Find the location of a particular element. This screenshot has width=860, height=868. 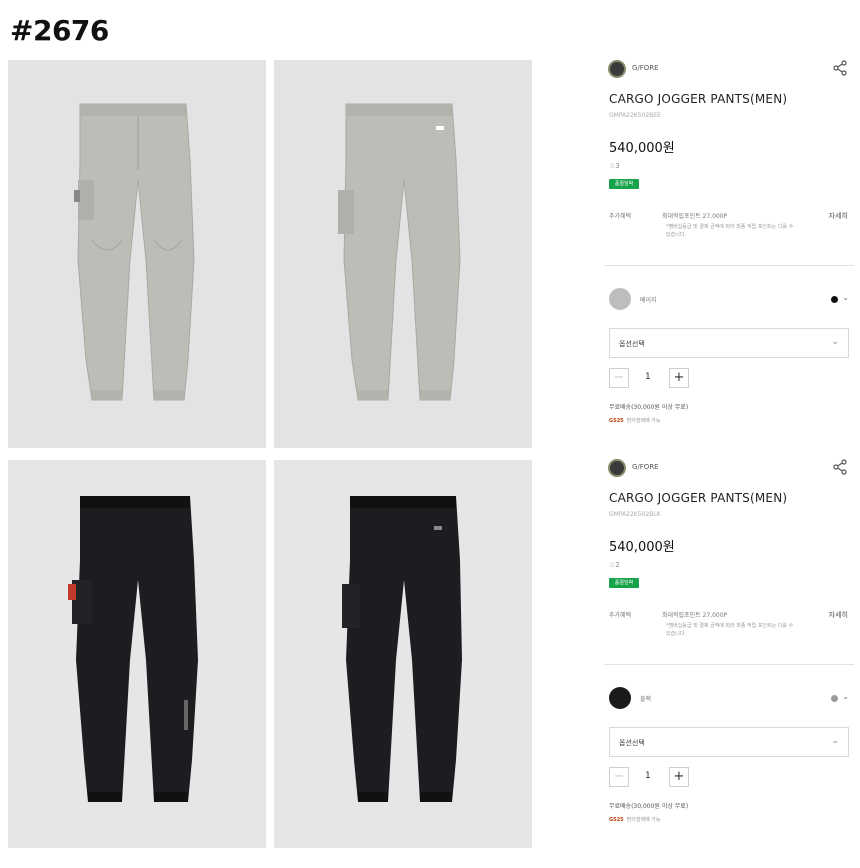

listing-code: #2676 is located at coordinates (59, 30).